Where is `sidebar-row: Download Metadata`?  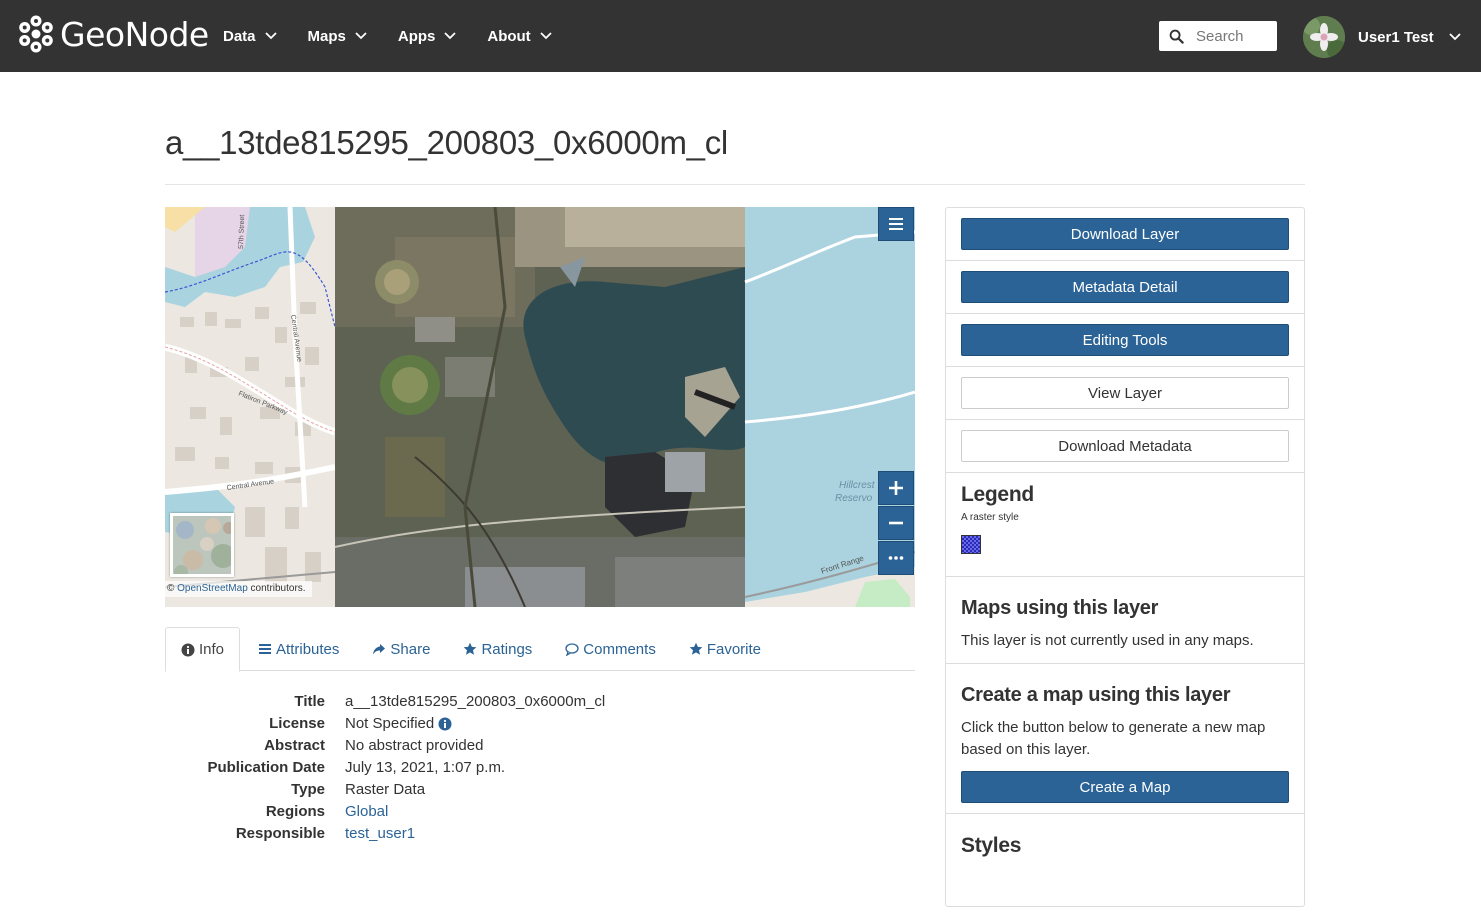 sidebar-row: Download Metadata is located at coordinates (1125, 446).